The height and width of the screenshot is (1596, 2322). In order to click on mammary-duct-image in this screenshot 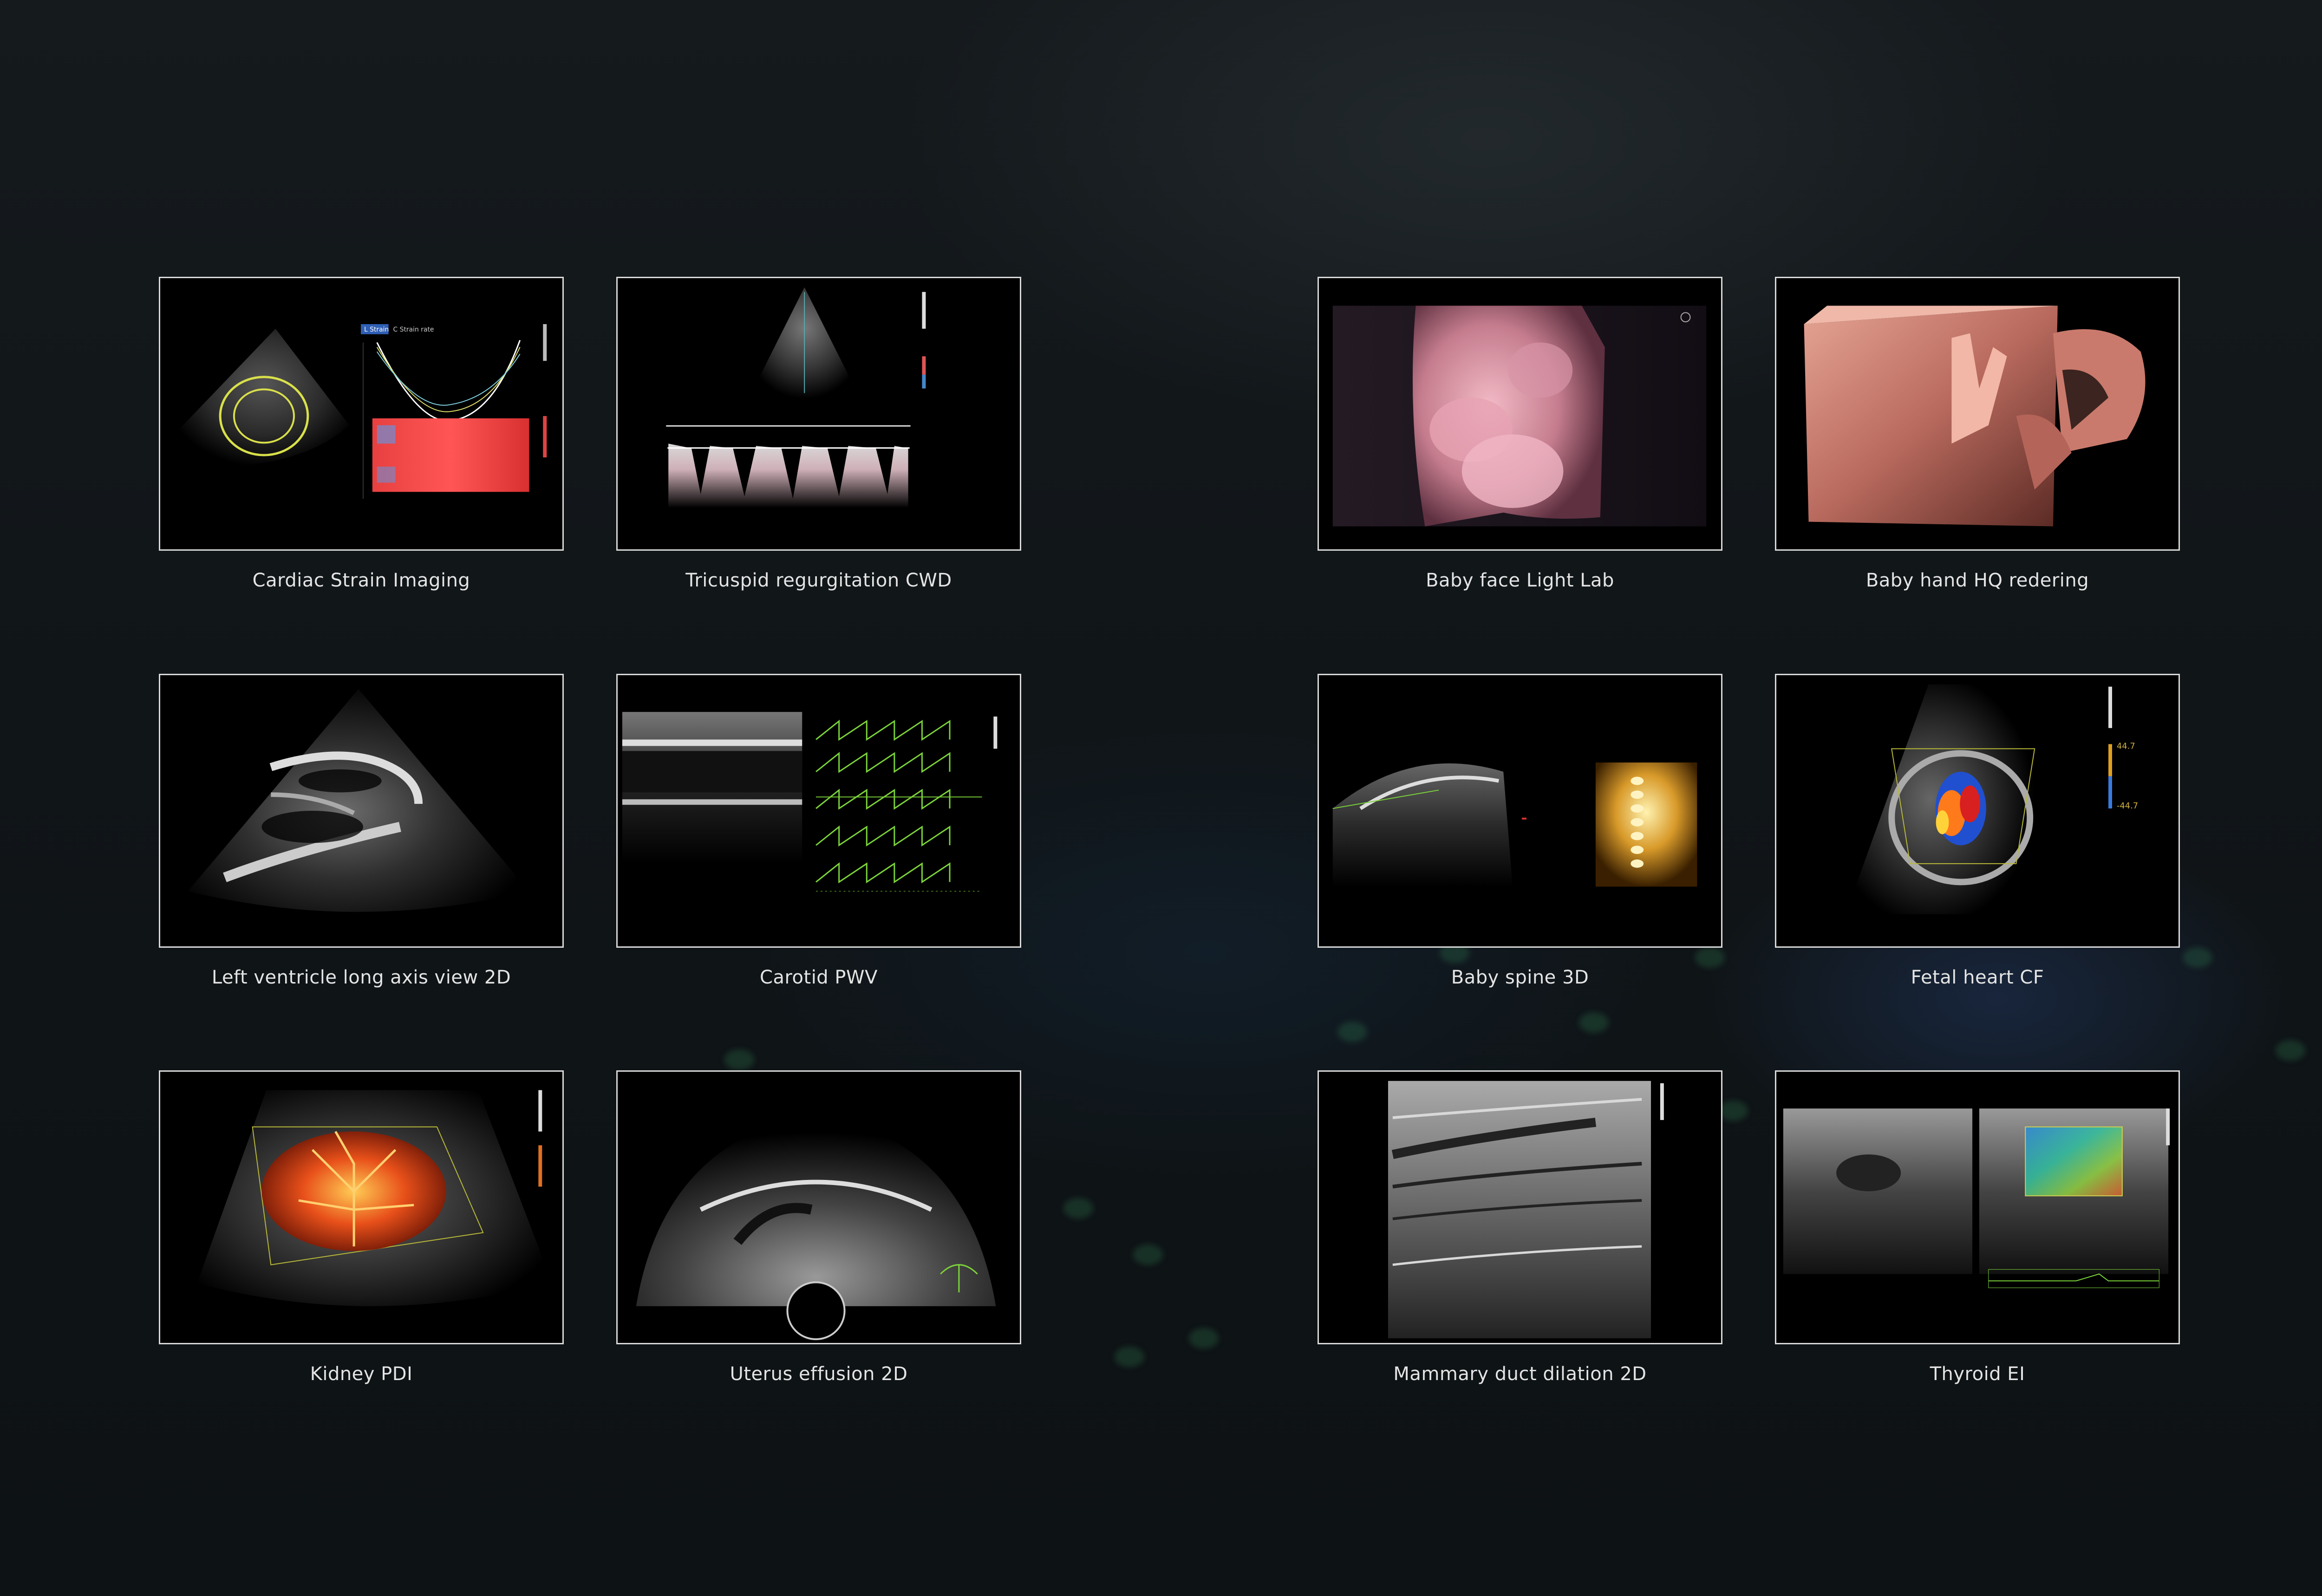, I will do `click(1520, 1207)`.